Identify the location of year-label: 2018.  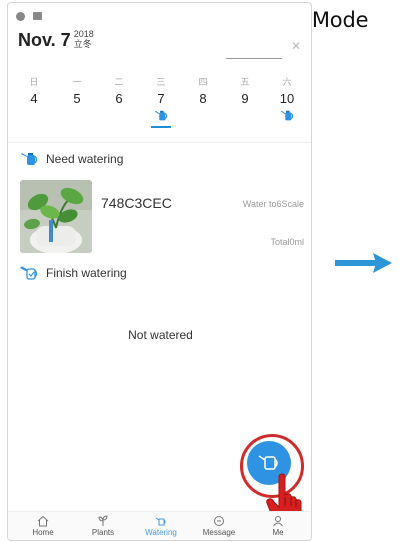
(83, 34).